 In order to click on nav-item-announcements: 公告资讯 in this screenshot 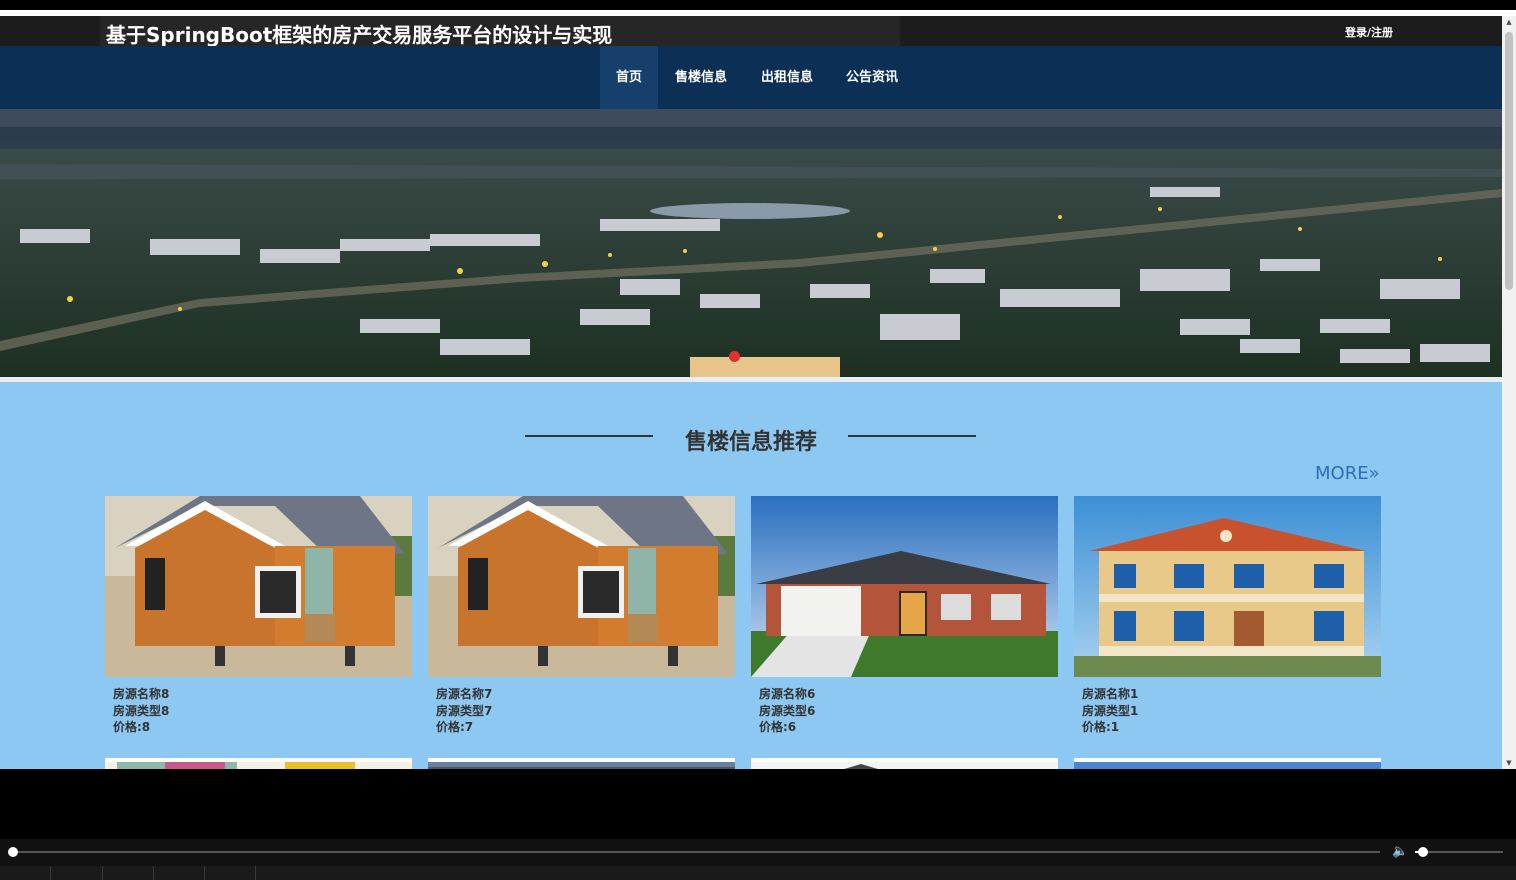, I will do `click(872, 77)`.